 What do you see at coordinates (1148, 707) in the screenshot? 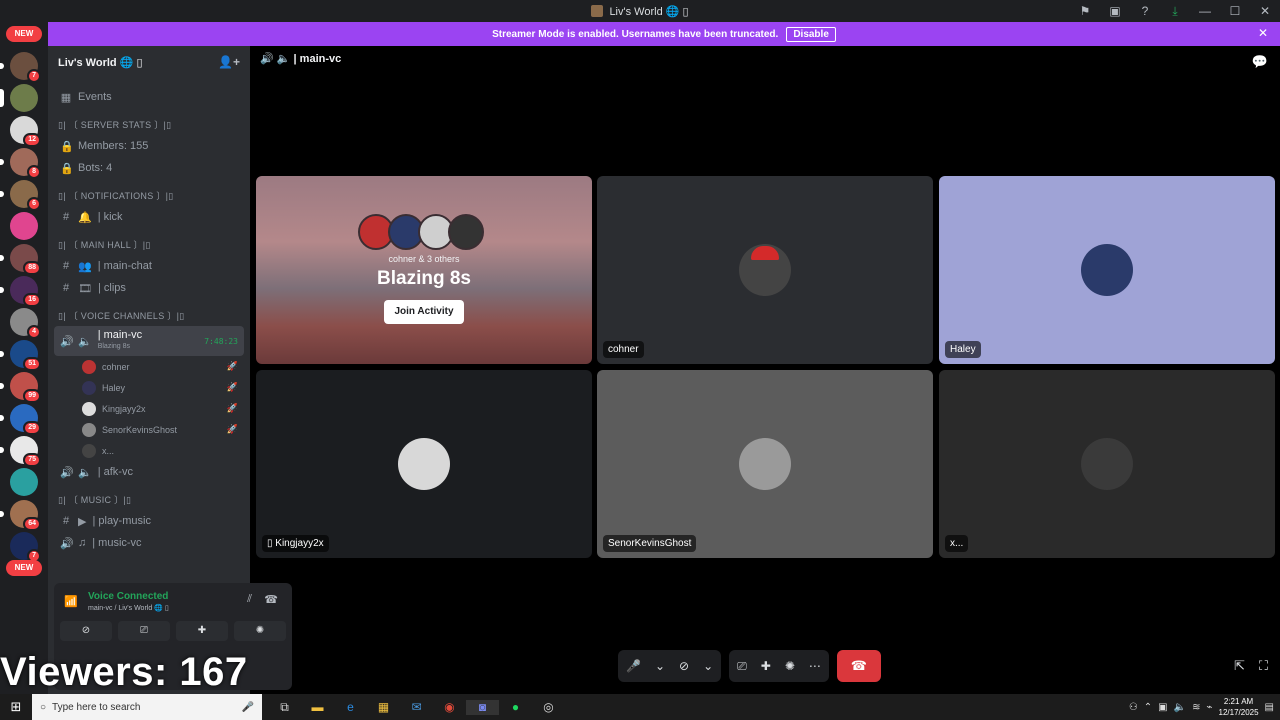
I see `chevron-up-icon: ⌃` at bounding box center [1148, 707].